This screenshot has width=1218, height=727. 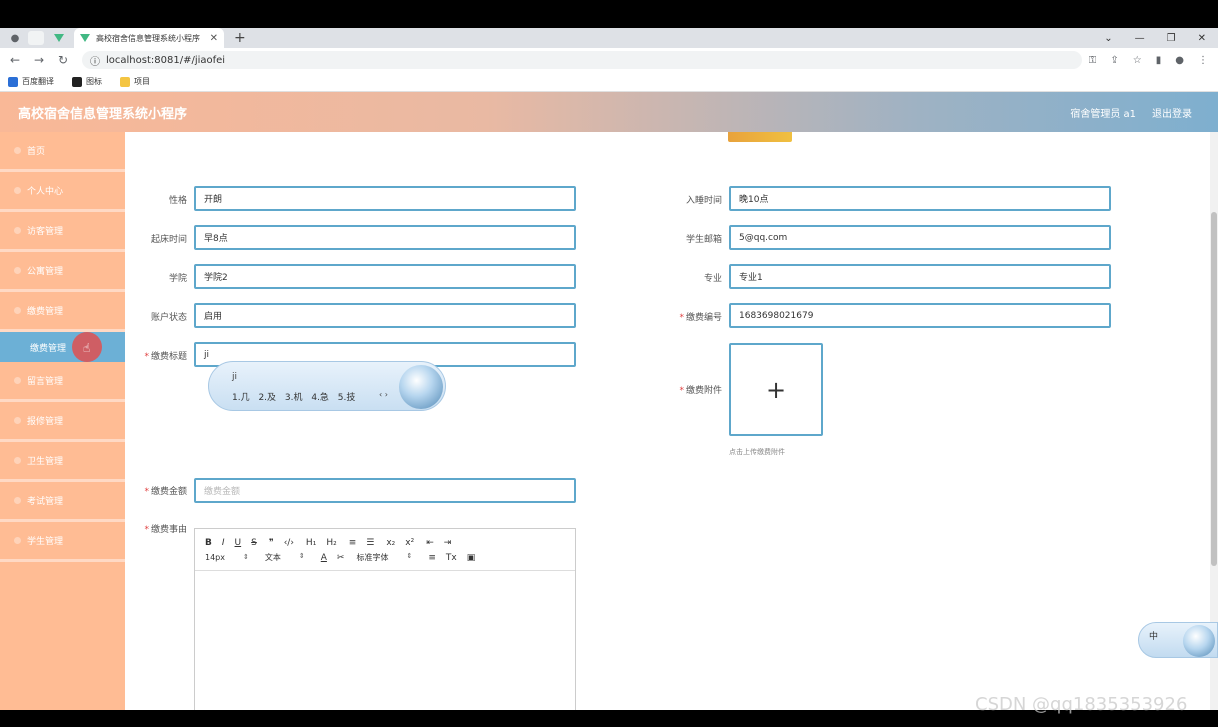 What do you see at coordinates (776, 389) in the screenshot?
I see `upload-attachment-button: +` at bounding box center [776, 389].